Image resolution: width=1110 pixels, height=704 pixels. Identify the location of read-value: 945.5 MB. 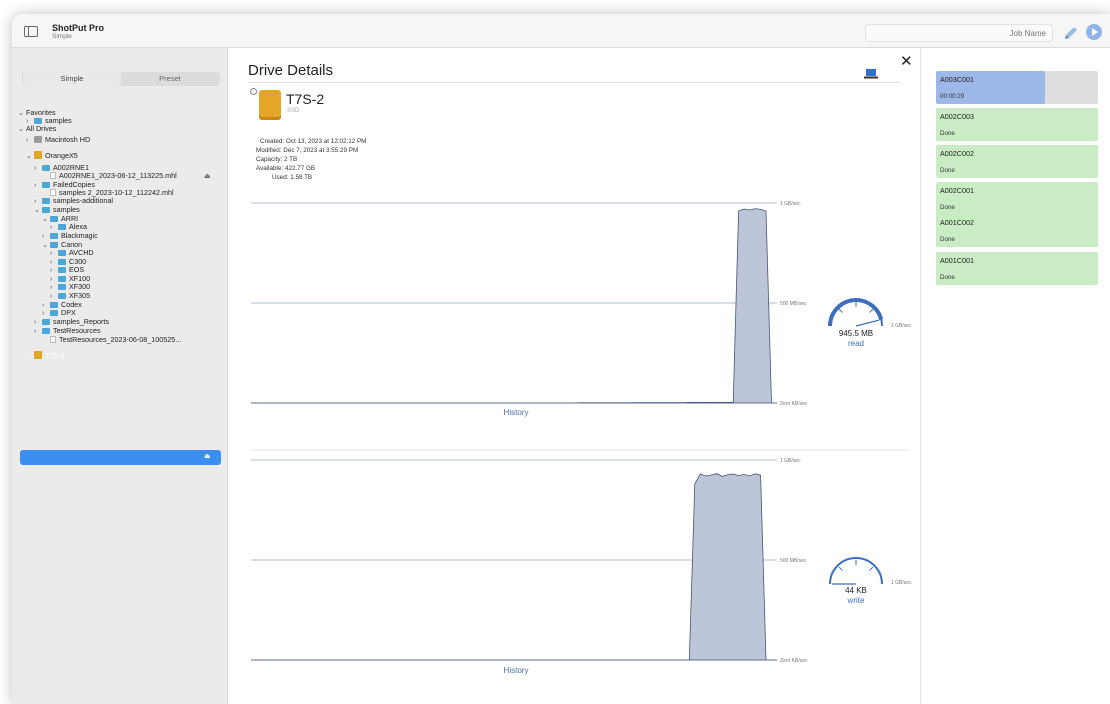
(856, 333).